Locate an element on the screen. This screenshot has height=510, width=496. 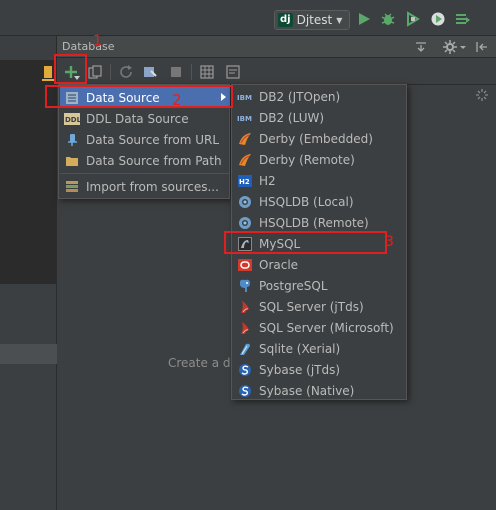
menu-item-ddl-data-source: DDL DDL Data Source is located at coordinates (145, 118).